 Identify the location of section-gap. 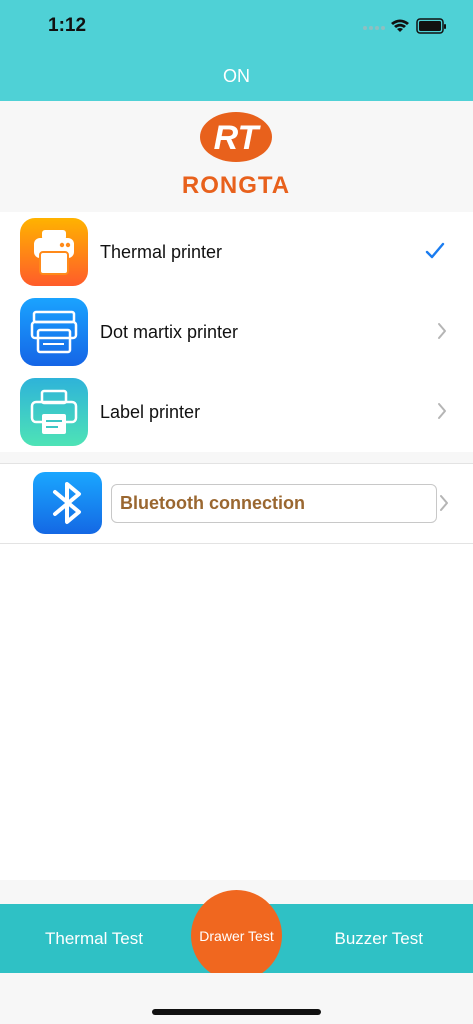
(236, 457).